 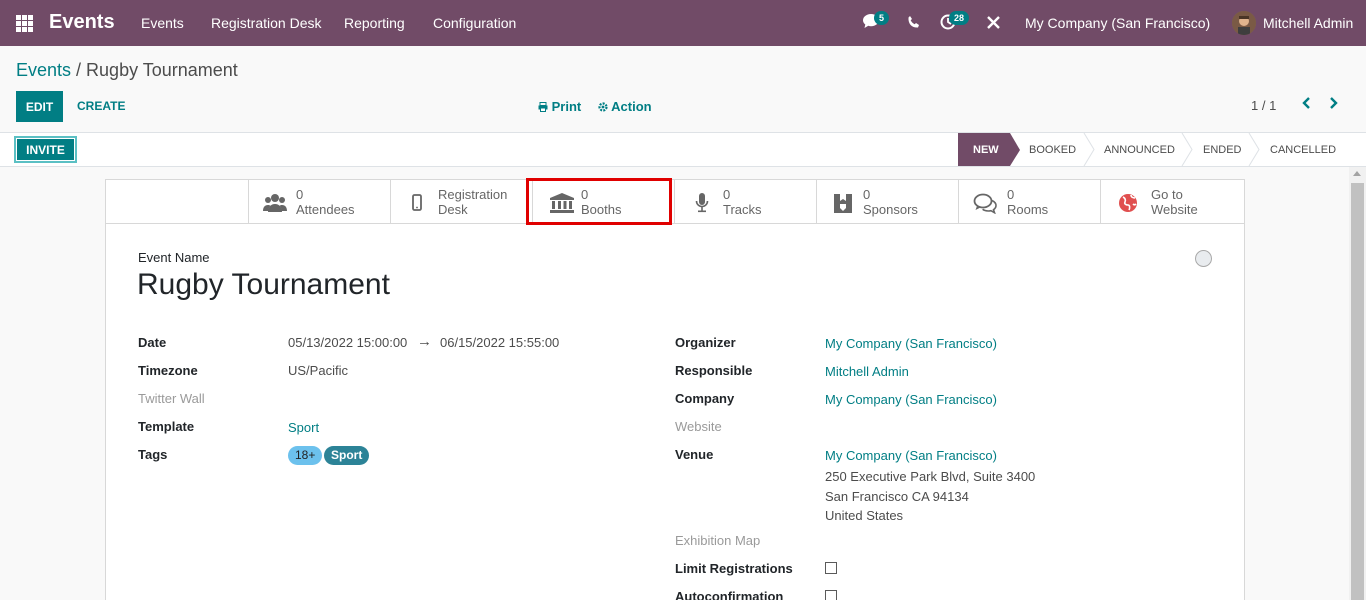 What do you see at coordinates (985, 203) in the screenshot?
I see `comments-icon` at bounding box center [985, 203].